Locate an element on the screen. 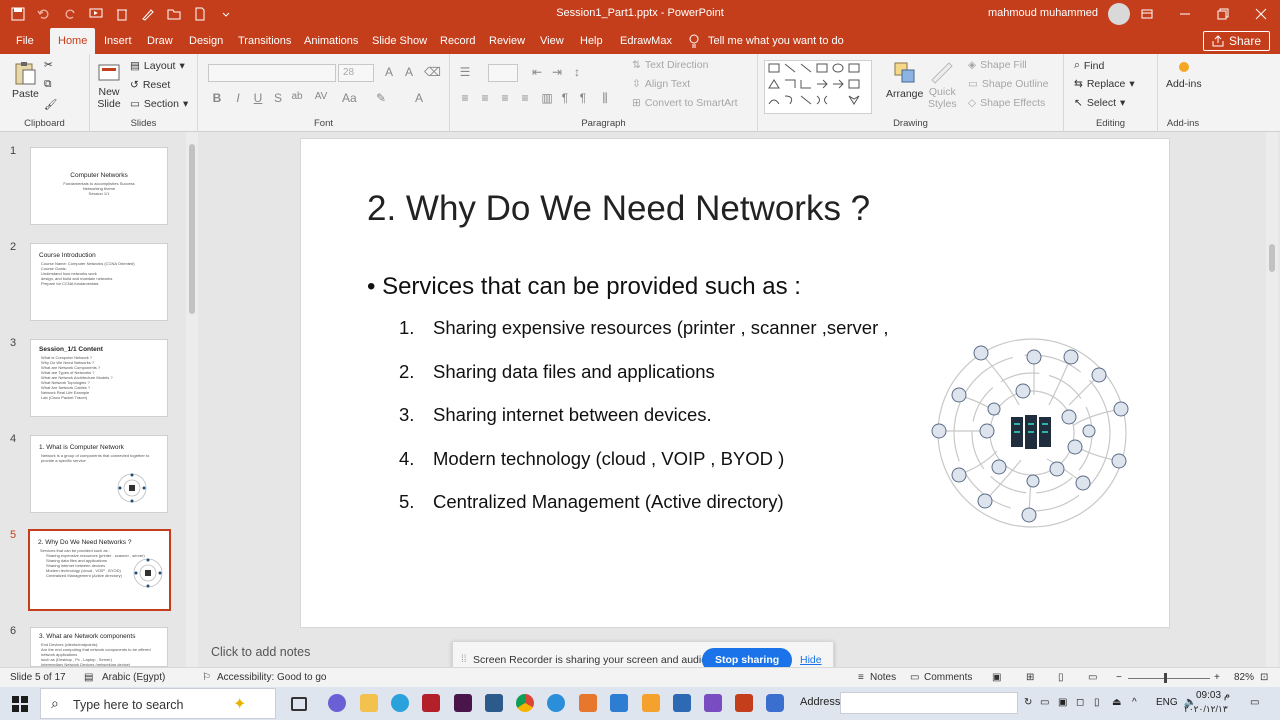  telegram-icon is located at coordinates (400, 703).